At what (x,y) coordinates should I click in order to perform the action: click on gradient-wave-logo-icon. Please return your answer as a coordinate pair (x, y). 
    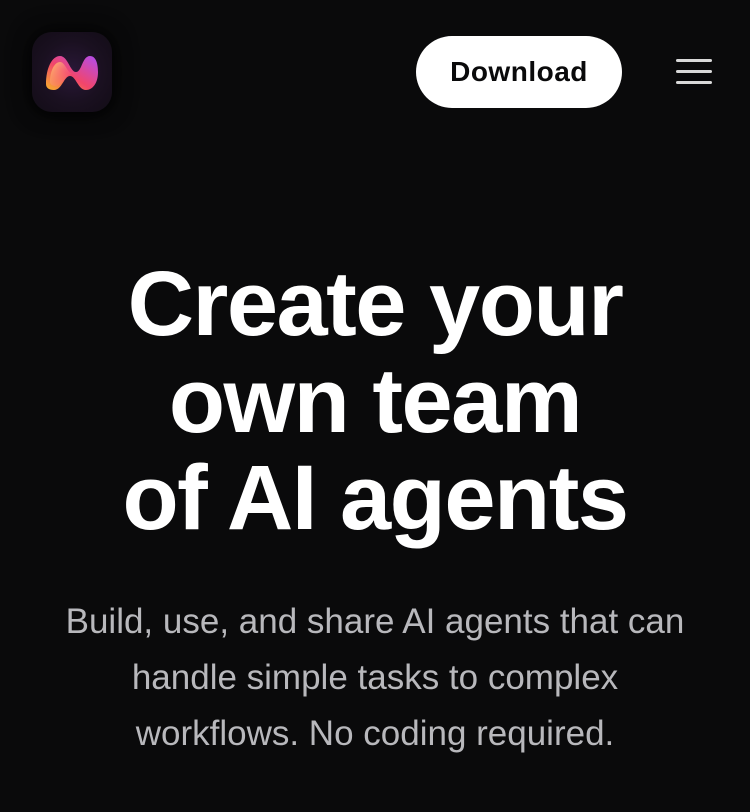
    Looking at the image, I should click on (72, 73).